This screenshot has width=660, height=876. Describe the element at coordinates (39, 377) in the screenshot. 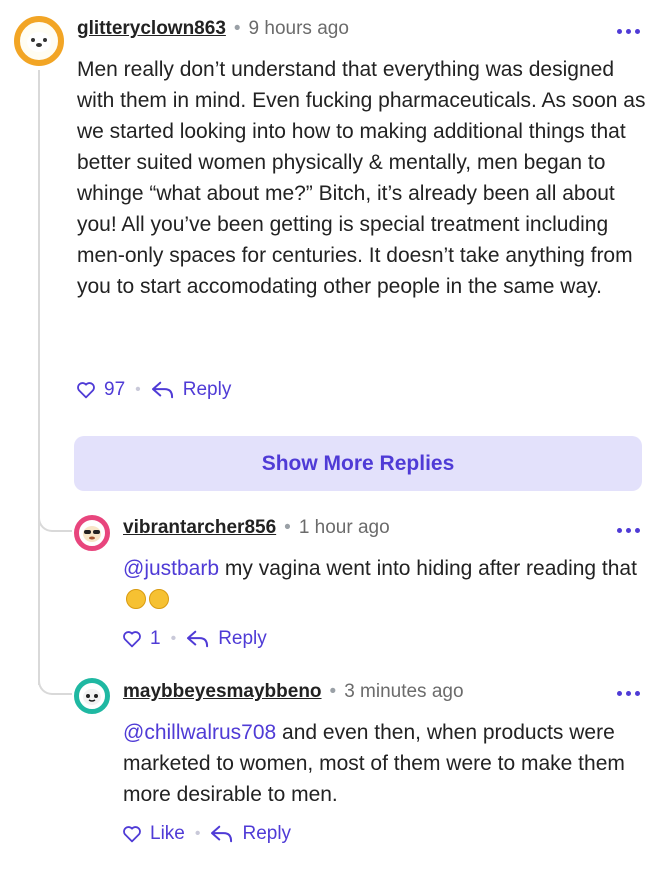

I see `thread-line` at that location.